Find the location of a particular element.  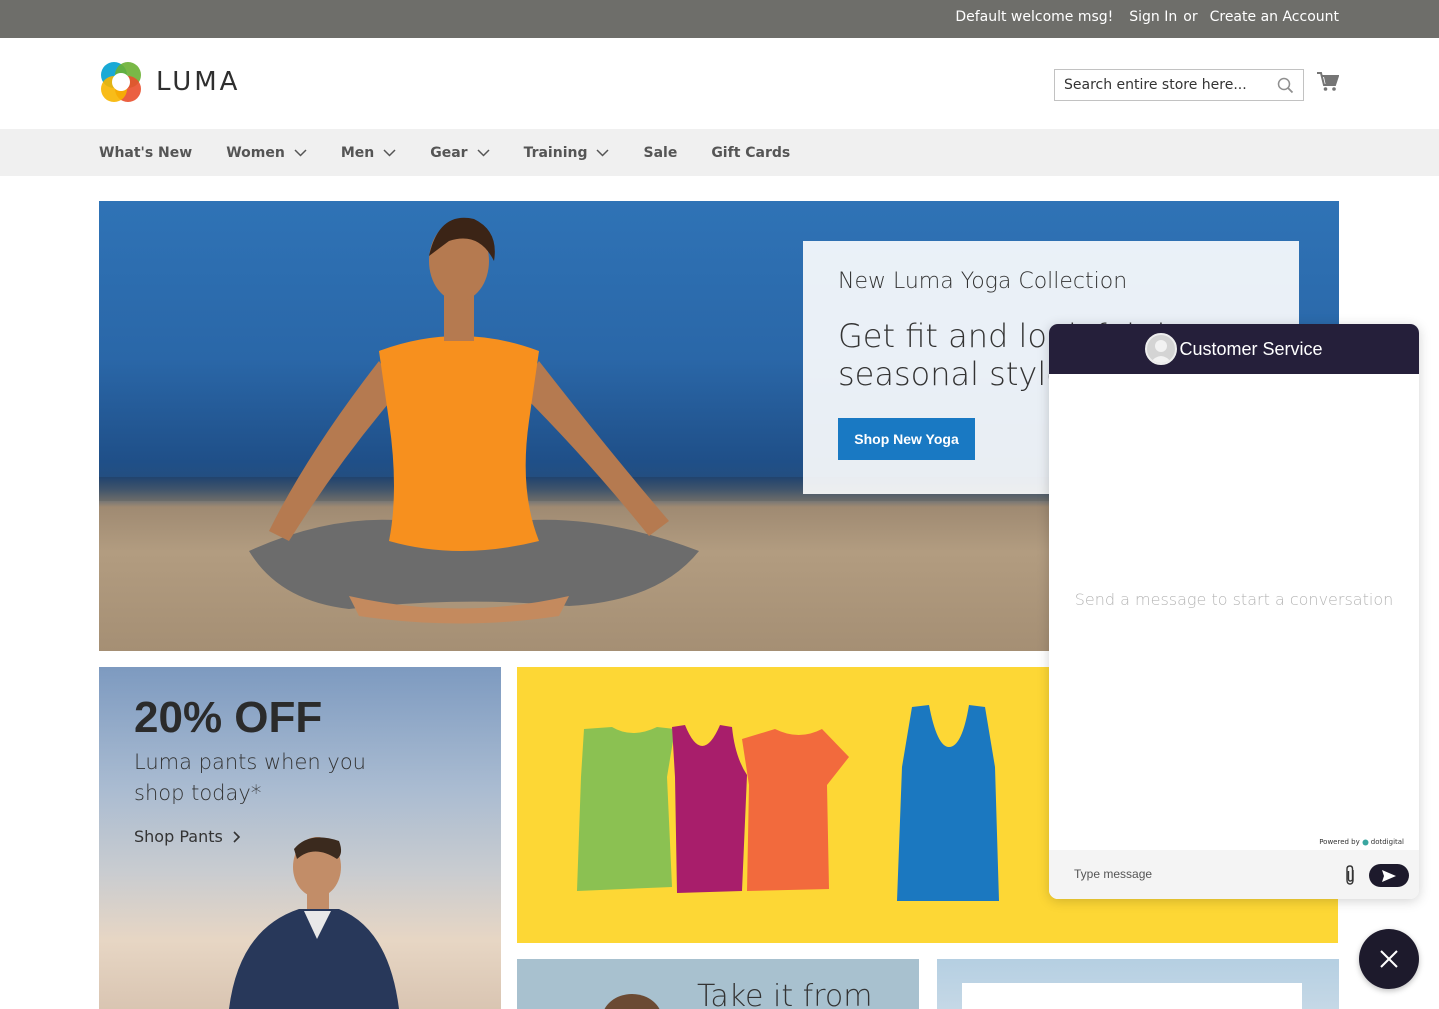

eco-promo is located at coordinates (1138, 984).